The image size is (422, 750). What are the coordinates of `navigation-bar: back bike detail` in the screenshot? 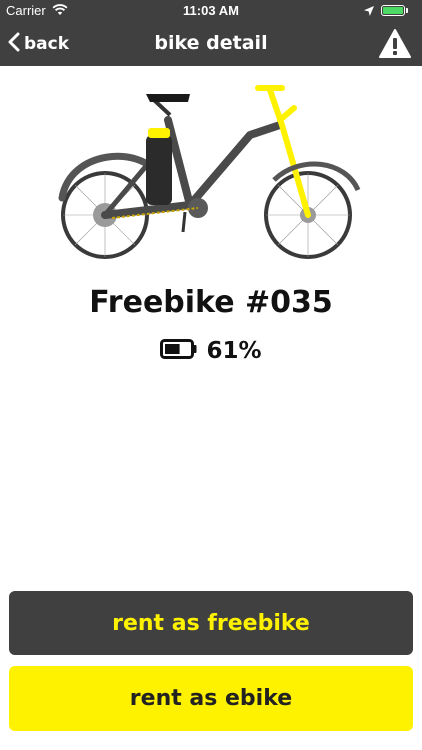 It's located at (211, 44).